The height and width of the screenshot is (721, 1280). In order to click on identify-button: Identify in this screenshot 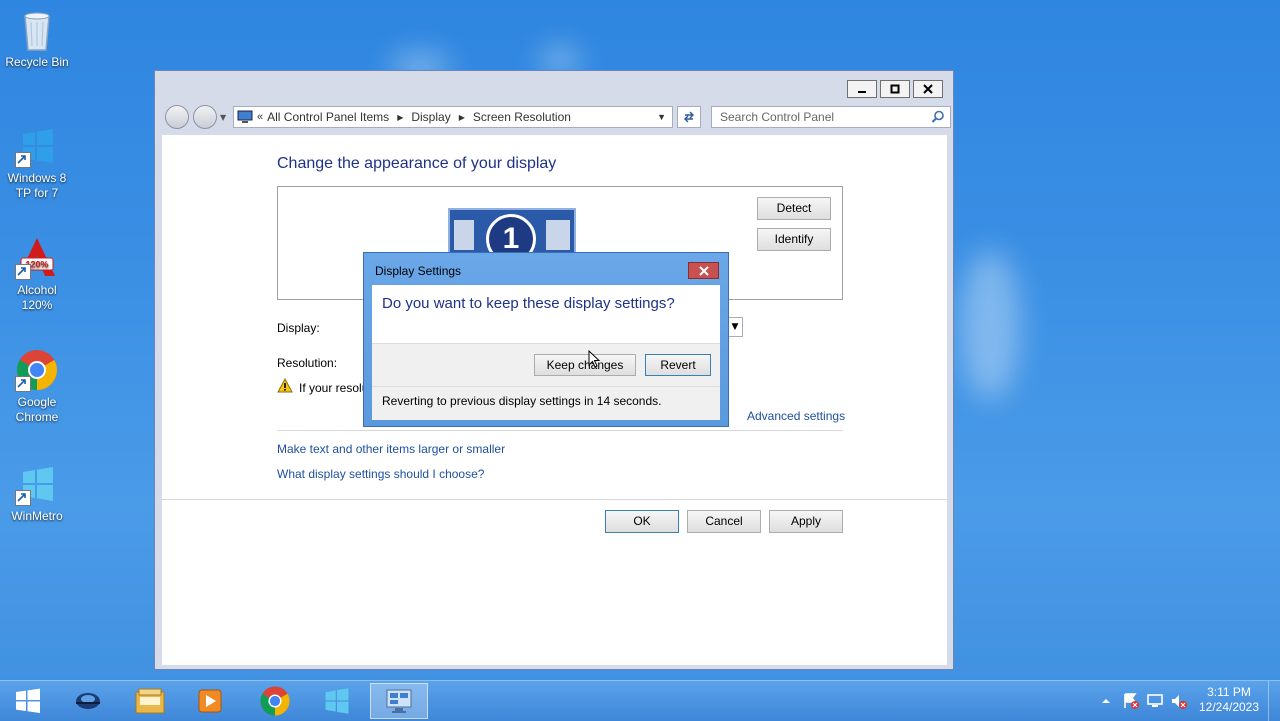, I will do `click(794, 239)`.